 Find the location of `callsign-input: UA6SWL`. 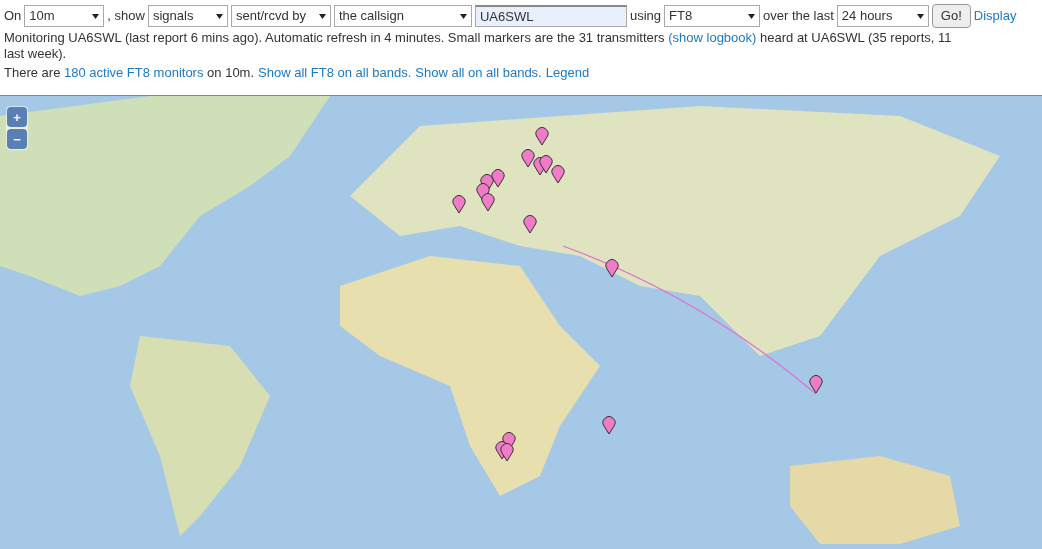

callsign-input: UA6SWL is located at coordinates (550, 16).